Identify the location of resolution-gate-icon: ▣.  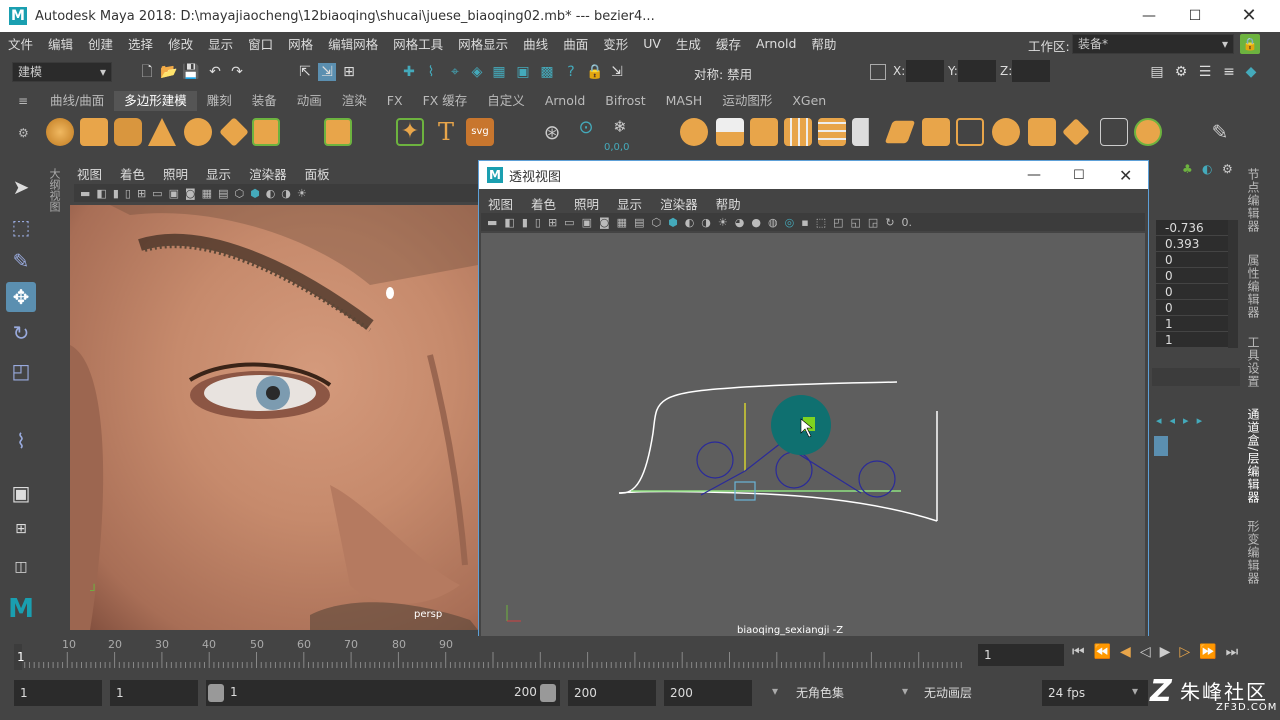
(174, 193).